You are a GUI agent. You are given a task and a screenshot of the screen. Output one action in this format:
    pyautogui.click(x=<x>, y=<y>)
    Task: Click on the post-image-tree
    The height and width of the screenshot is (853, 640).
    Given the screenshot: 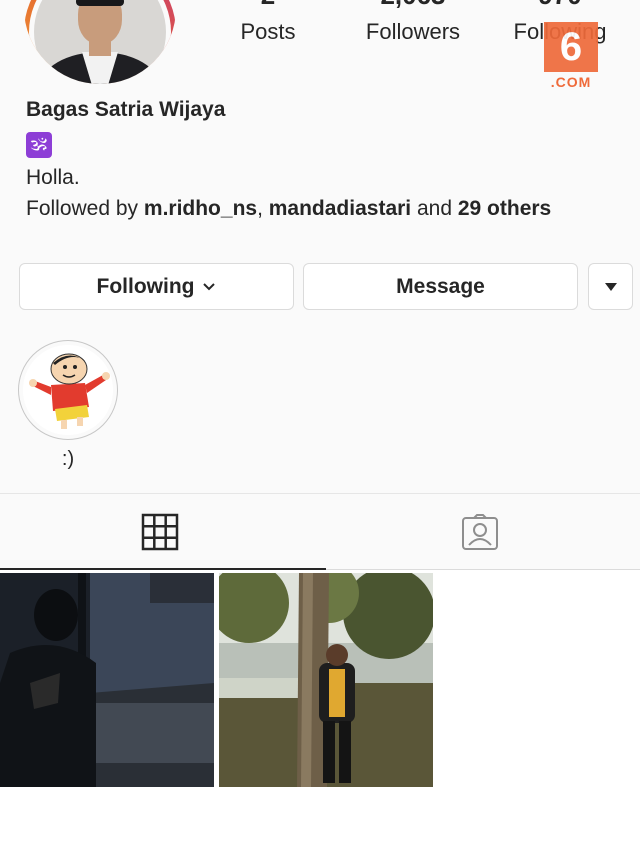 What is the action you would take?
    pyautogui.click(x=326, y=680)
    